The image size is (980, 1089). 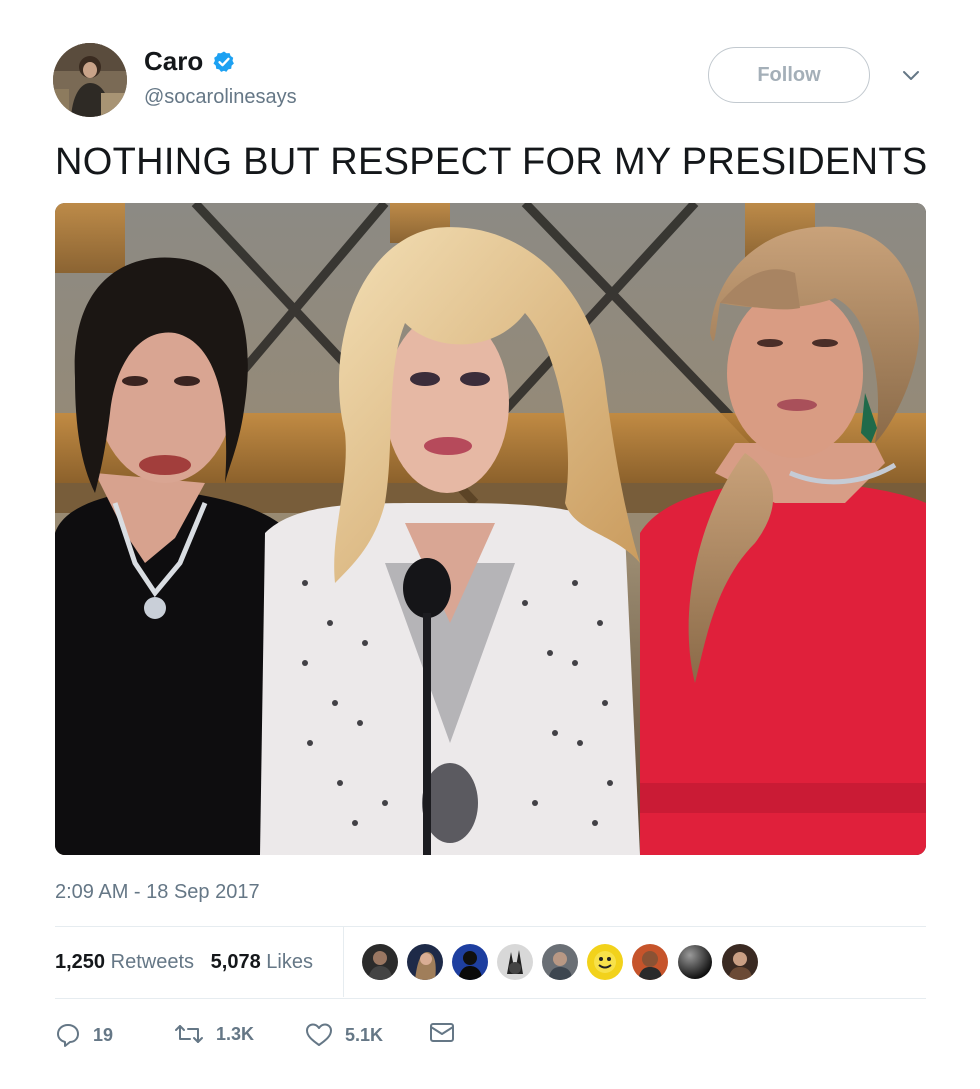 I want to click on tweet-stats: 1,250 Retweets 5,078 Likes, so click(x=184, y=962).